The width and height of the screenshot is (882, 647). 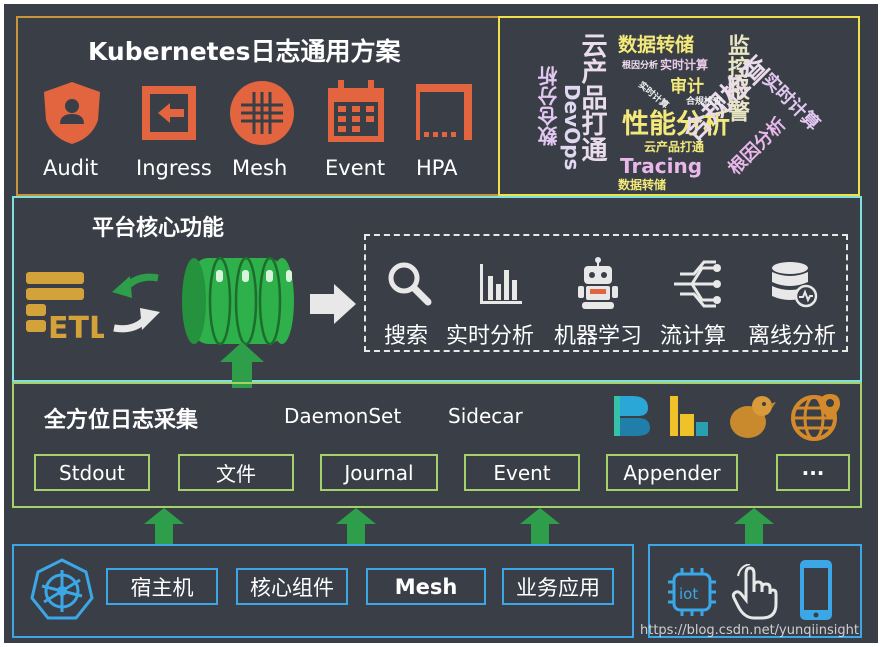 What do you see at coordinates (174, 168) in the screenshot?
I see `ingress-label: Ingress` at bounding box center [174, 168].